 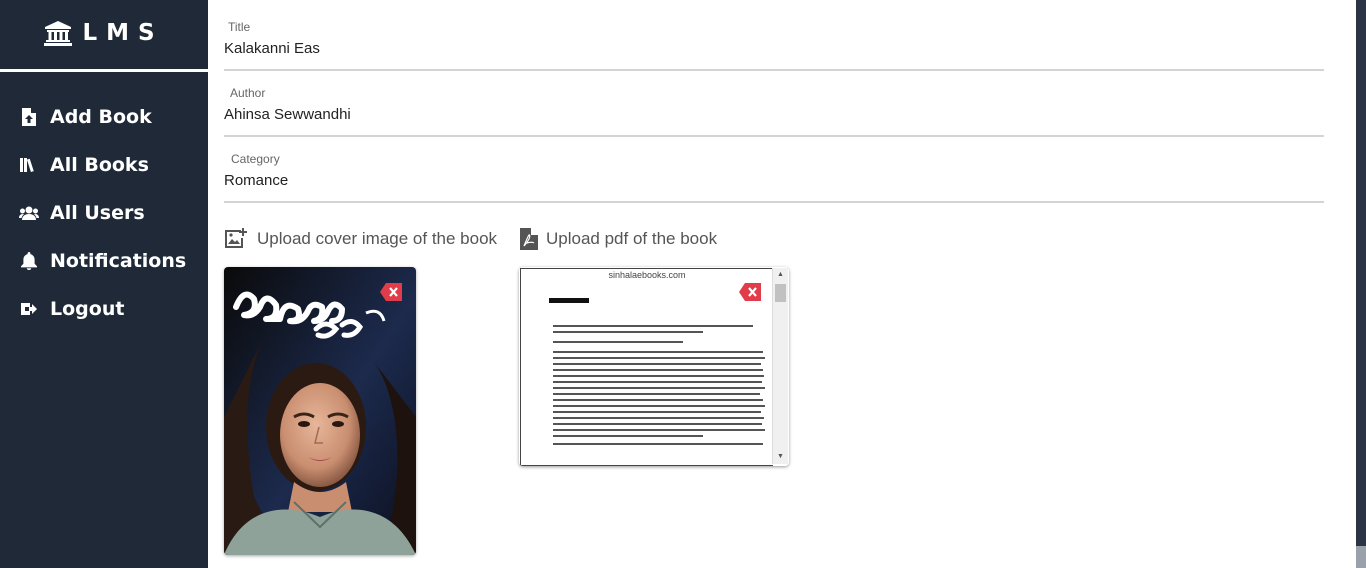 What do you see at coordinates (1361, 273) in the screenshot?
I see `page-scrollbar-thumb` at bounding box center [1361, 273].